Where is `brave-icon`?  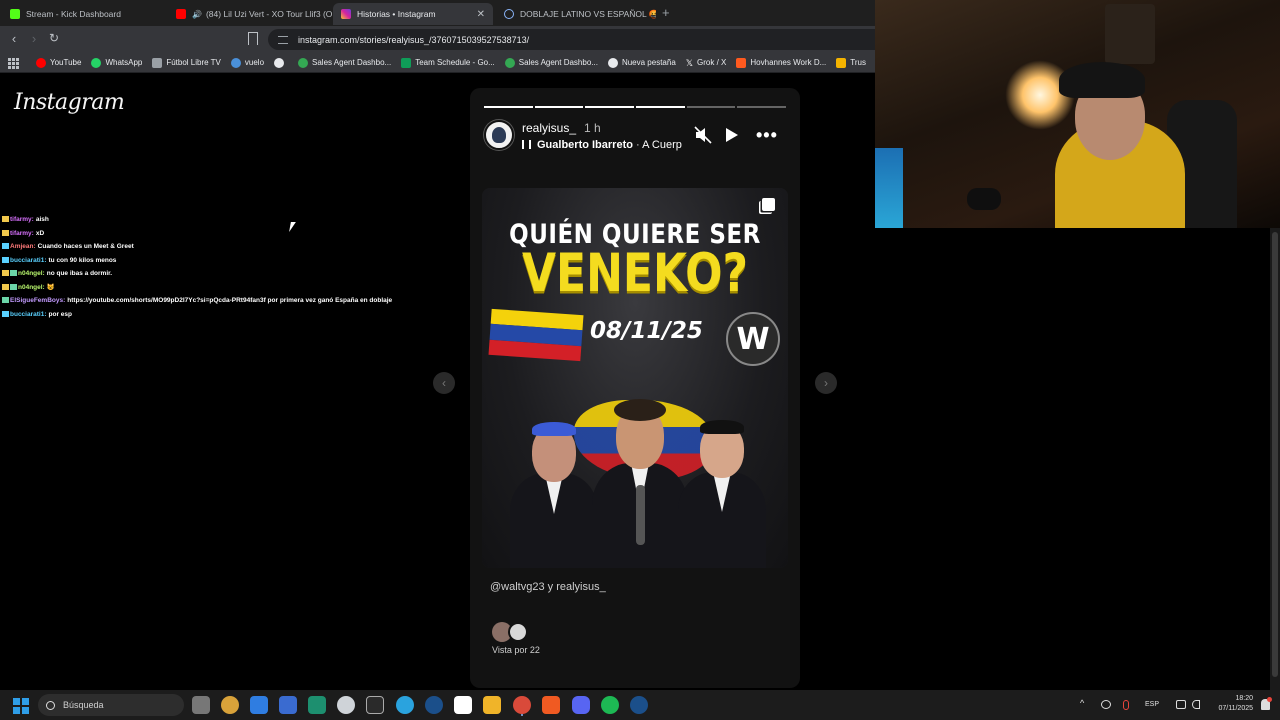 brave-icon is located at coordinates (551, 705).